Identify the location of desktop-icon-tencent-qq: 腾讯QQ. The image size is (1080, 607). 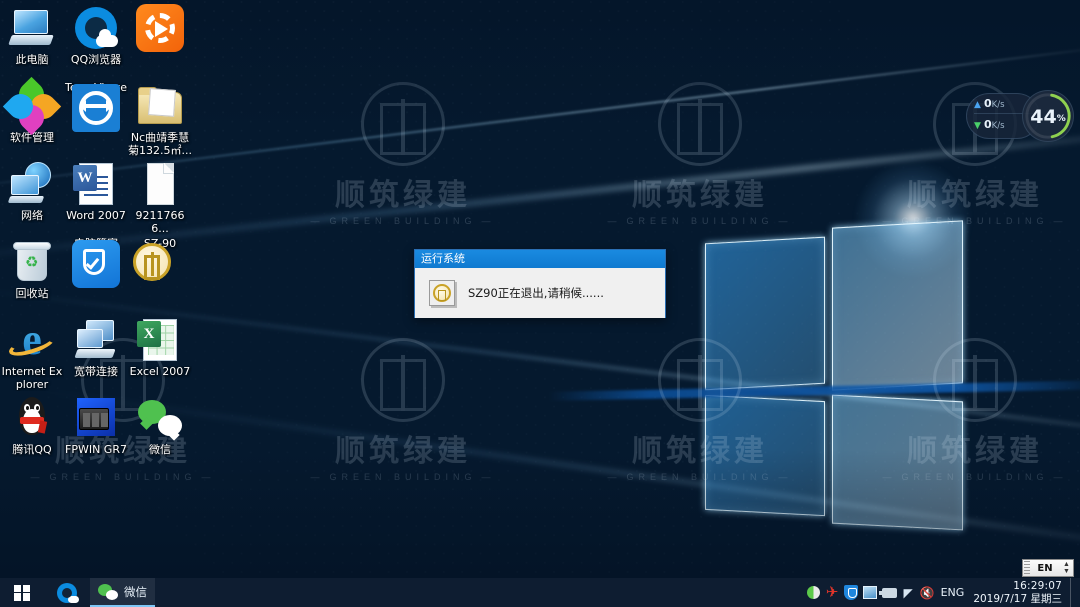
(32, 425).